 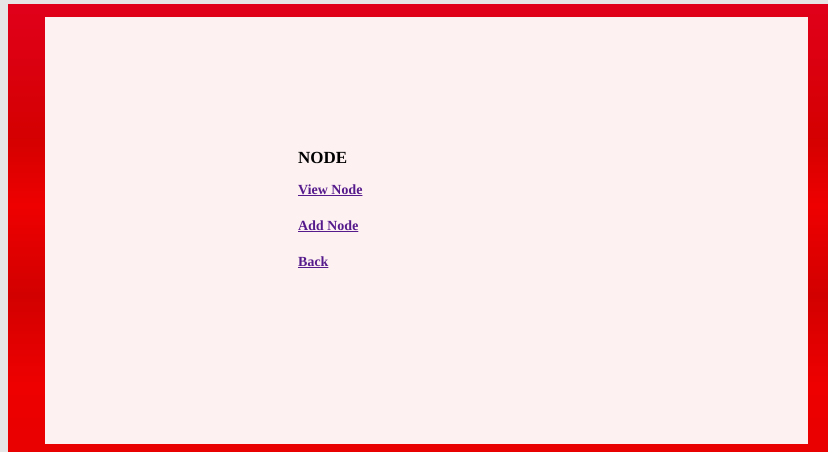 I want to click on nav-link: Back, so click(x=313, y=263).